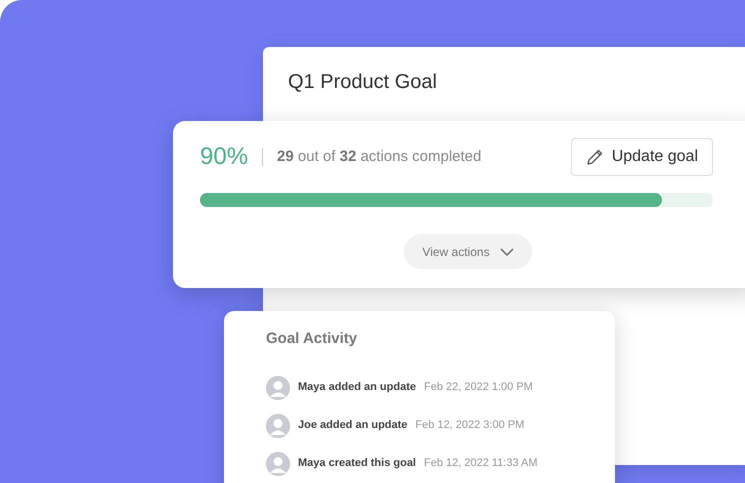 This screenshot has width=745, height=483. I want to click on chevron-down-icon, so click(507, 252).